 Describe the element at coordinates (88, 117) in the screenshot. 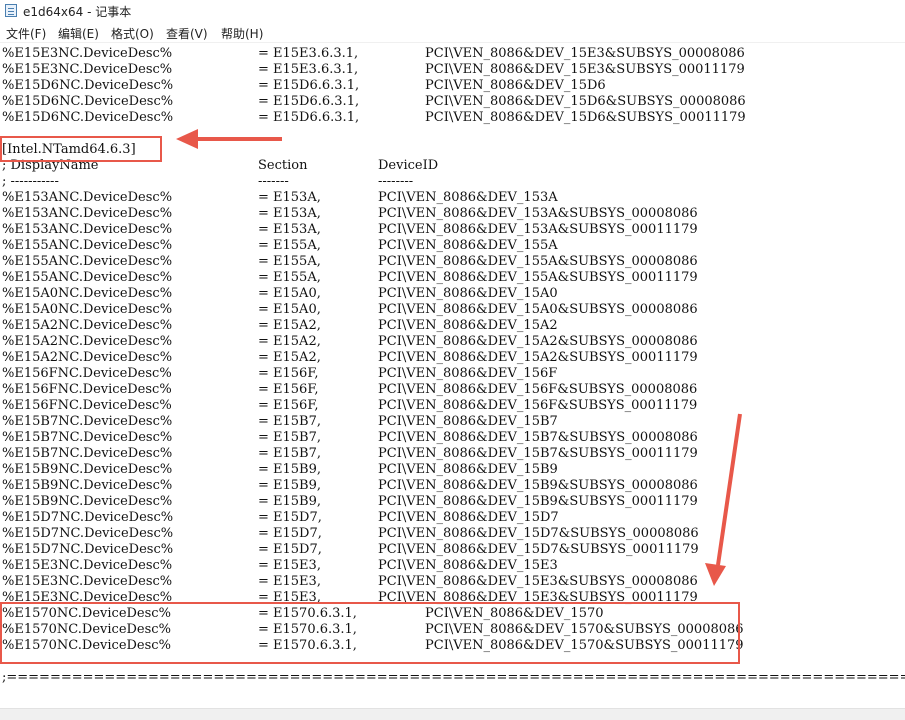

I see `line-col-name: %E15D6NC.DeviceDesc%` at that location.